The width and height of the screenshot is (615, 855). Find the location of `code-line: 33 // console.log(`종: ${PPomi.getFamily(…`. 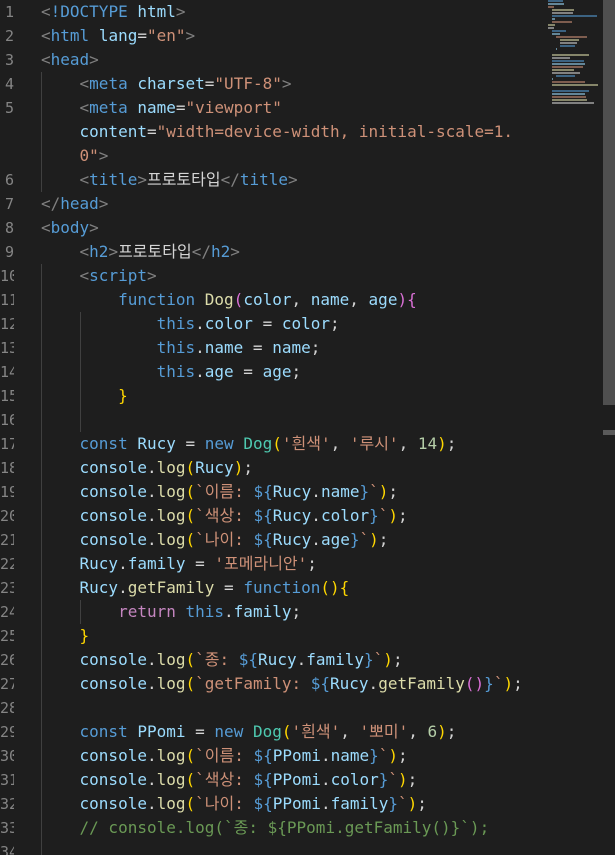

code-line: 33 // console.log(`종: ${PPomi.getFamily(… is located at coordinates (300, 828).